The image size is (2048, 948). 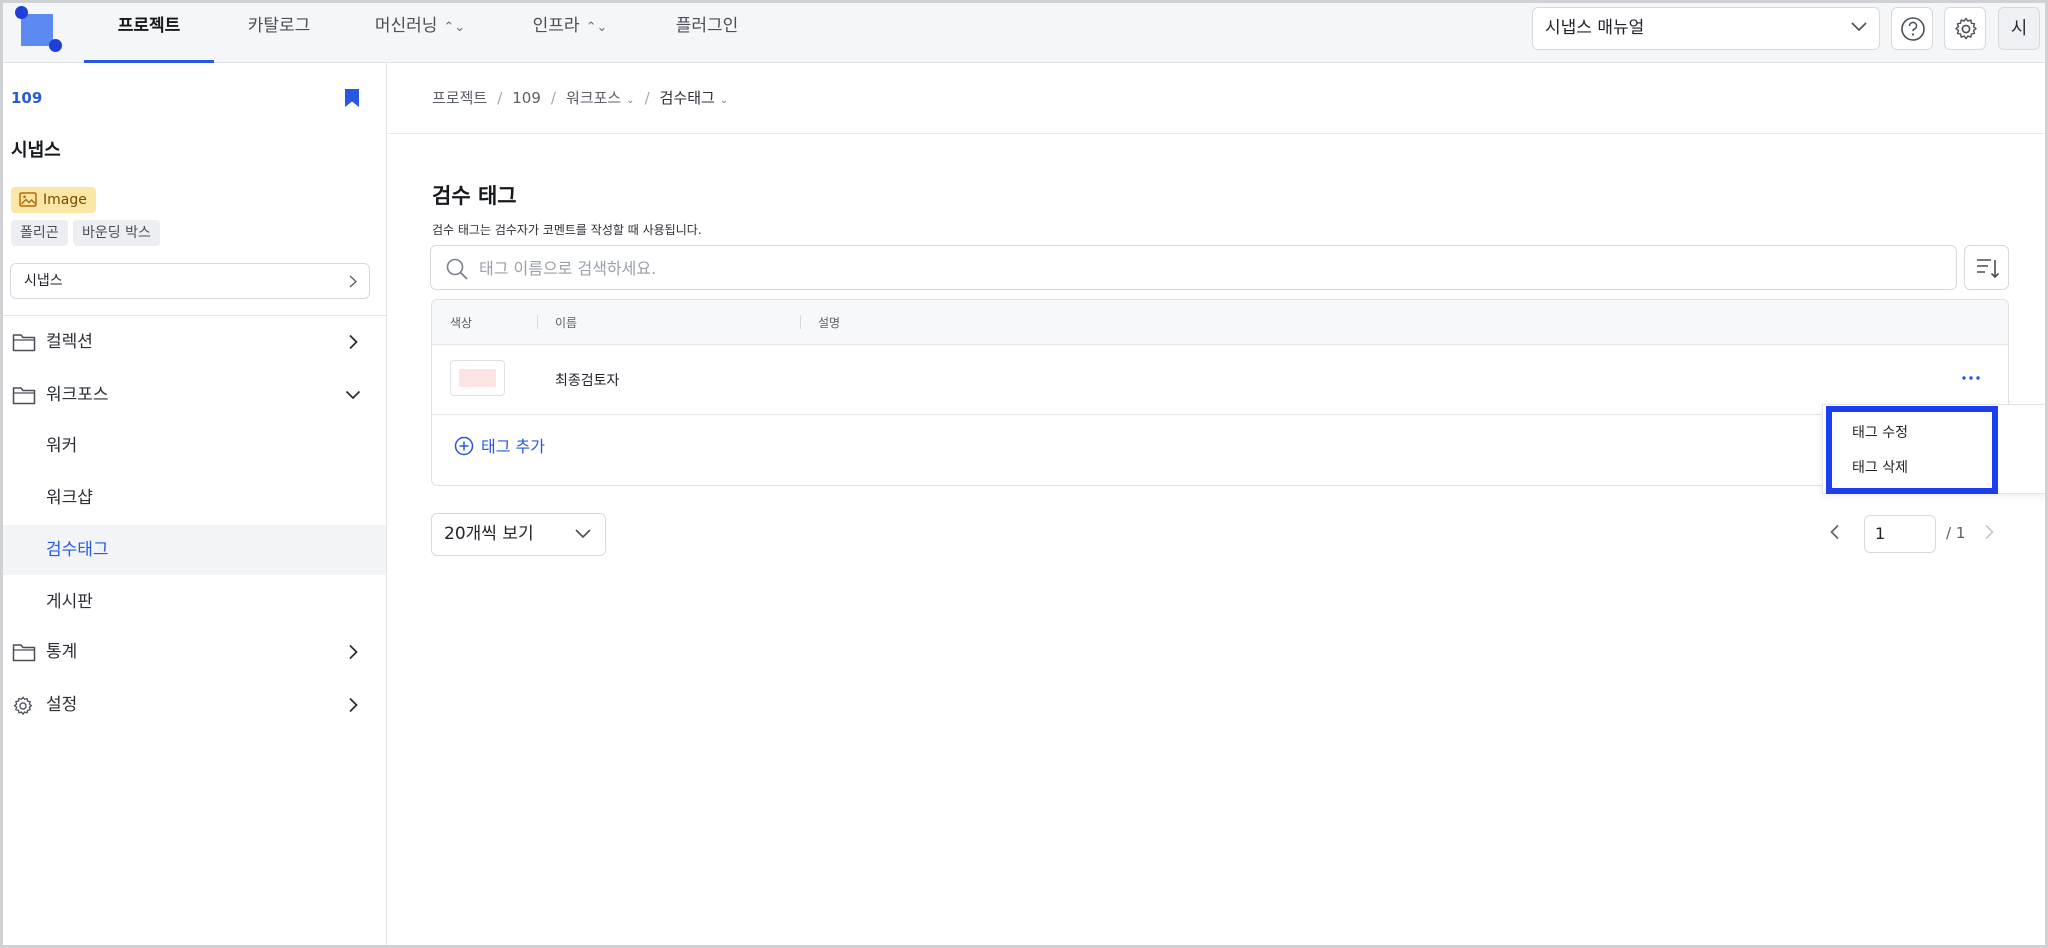 What do you see at coordinates (457, 269) in the screenshot?
I see `search-icon` at bounding box center [457, 269].